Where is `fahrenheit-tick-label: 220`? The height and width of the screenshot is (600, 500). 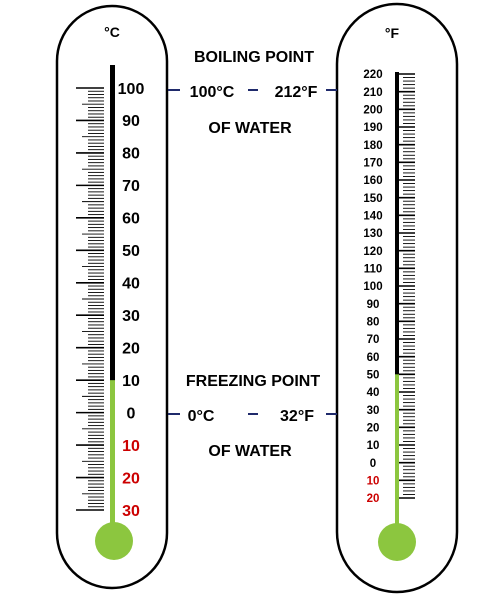
fahrenheit-tick-label: 220 is located at coordinates (372, 75).